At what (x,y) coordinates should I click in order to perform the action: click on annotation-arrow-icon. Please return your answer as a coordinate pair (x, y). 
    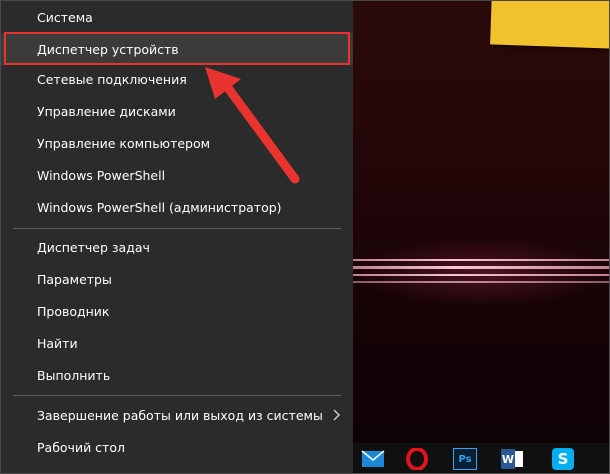
    Looking at the image, I should click on (252, 125).